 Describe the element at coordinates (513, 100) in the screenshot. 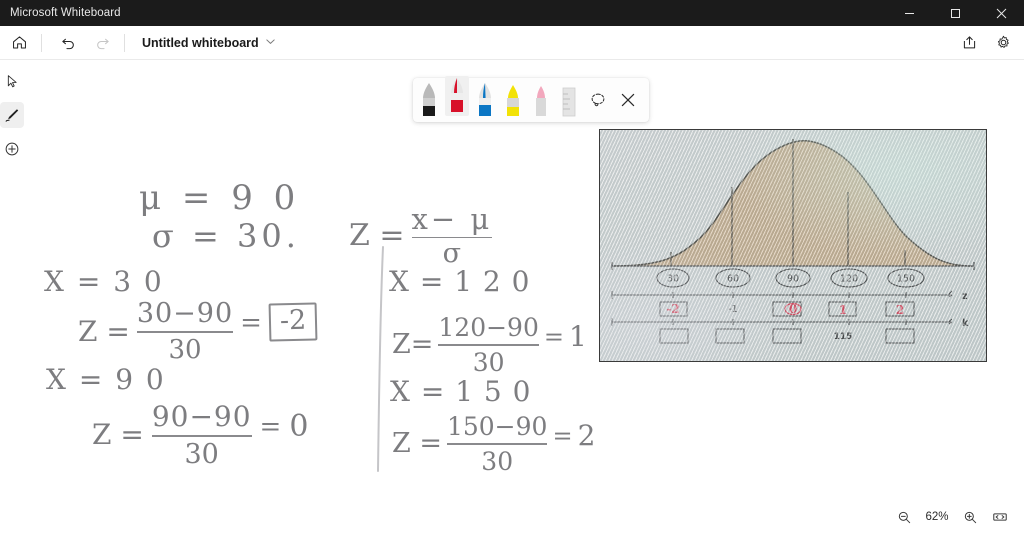

I see `pen-yellow-highlighter` at that location.